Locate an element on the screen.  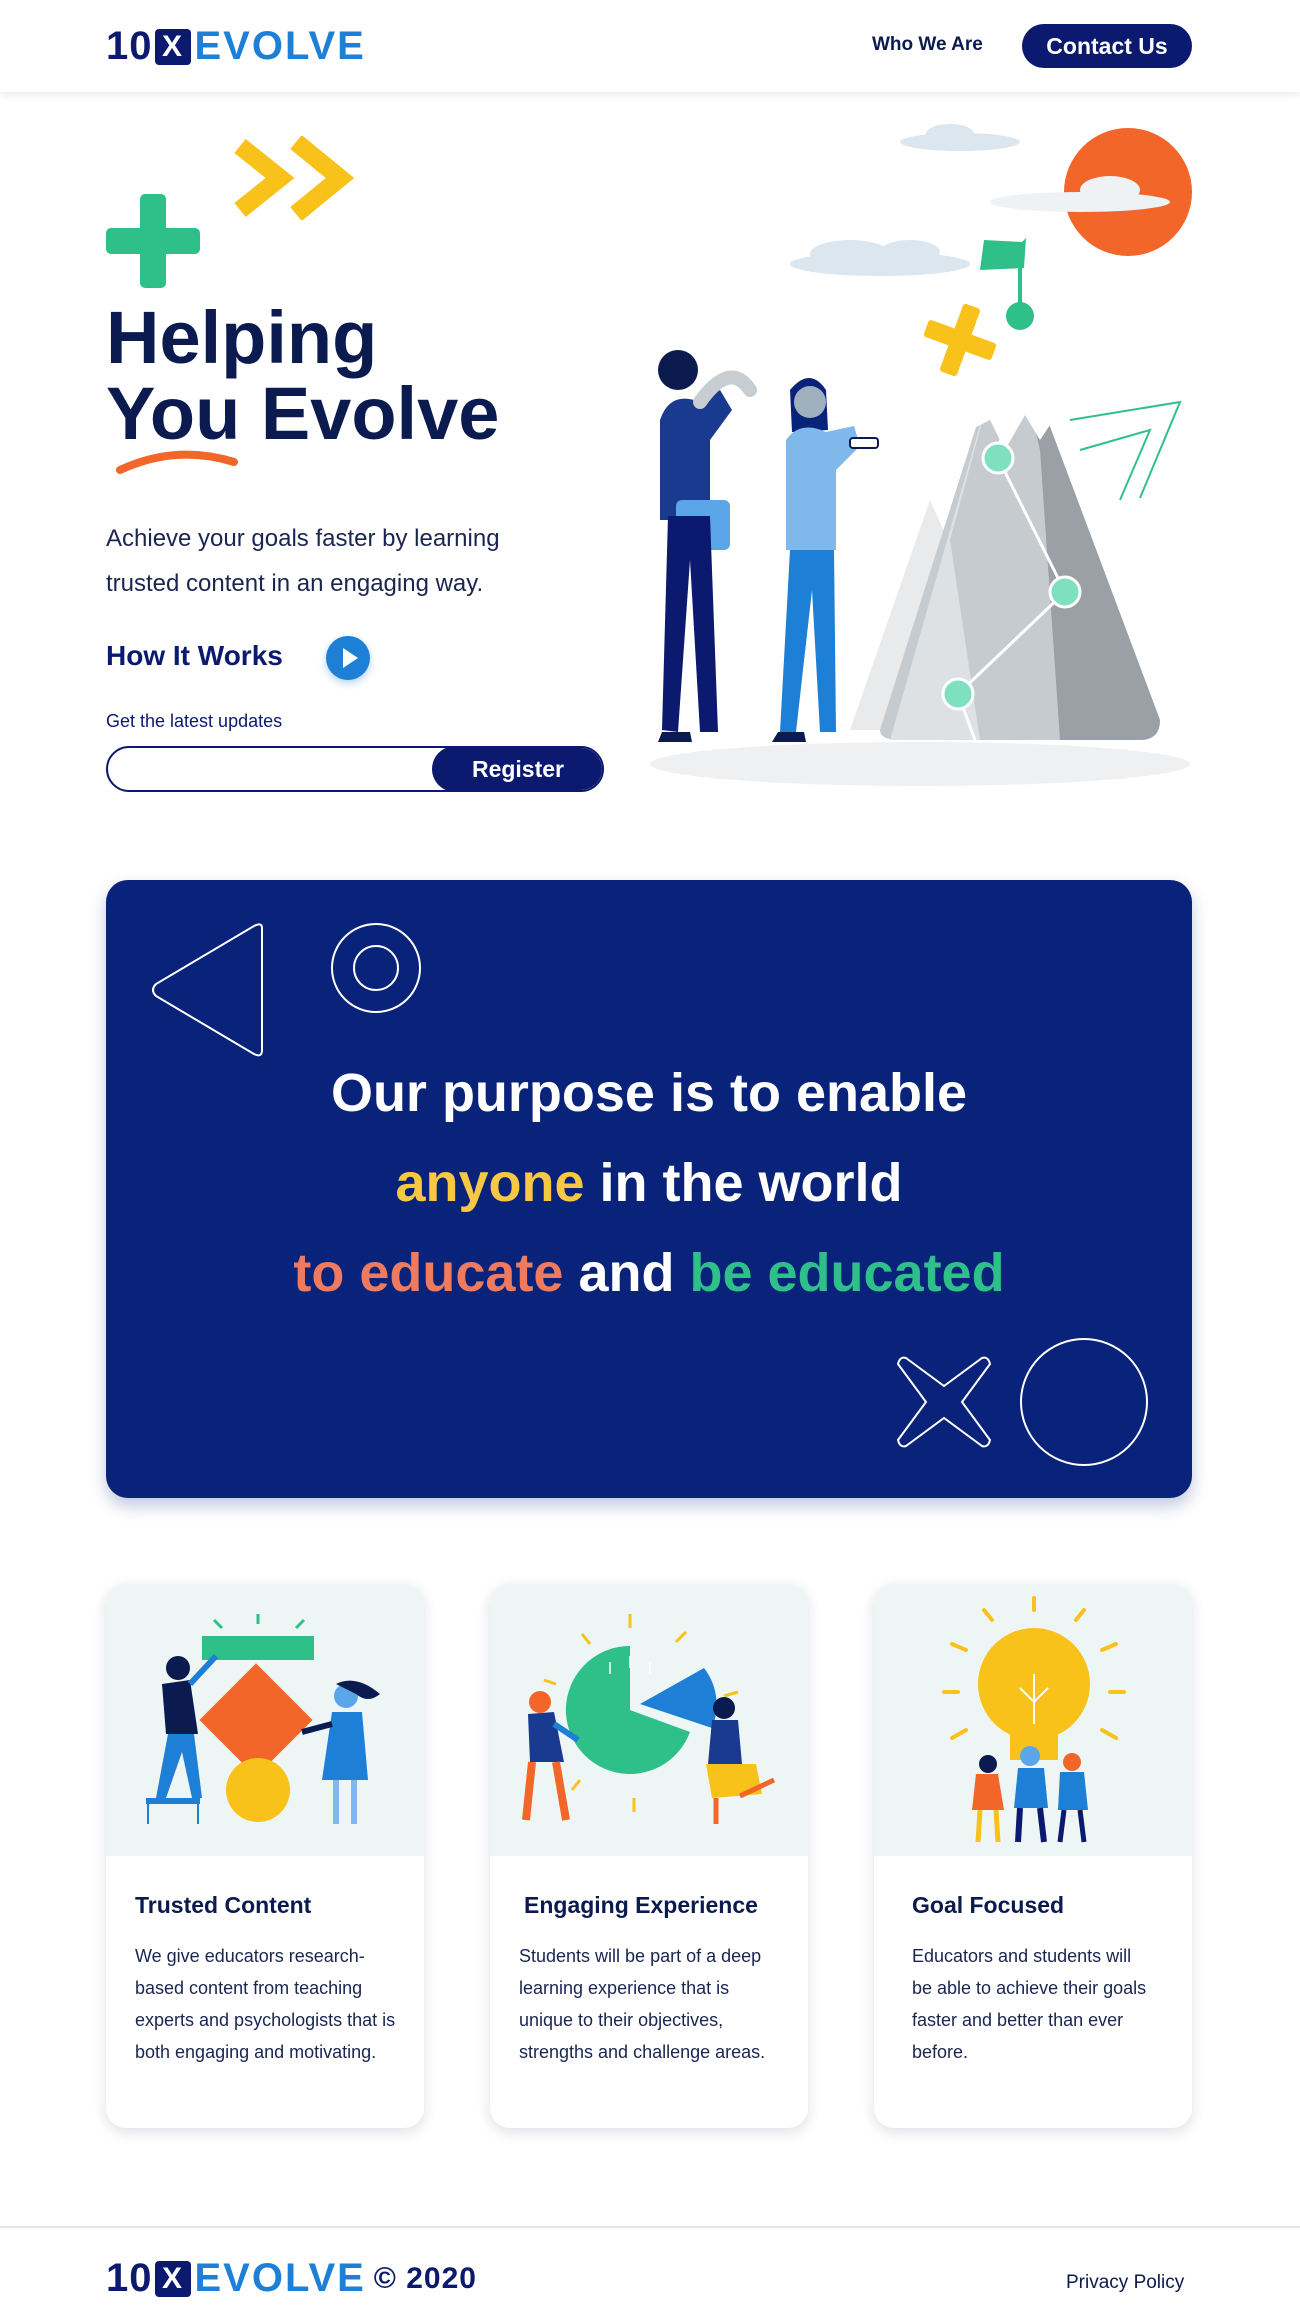
top-nav: 10 X EVOLVE Who We Are Contact Us is located at coordinates (650, 46).